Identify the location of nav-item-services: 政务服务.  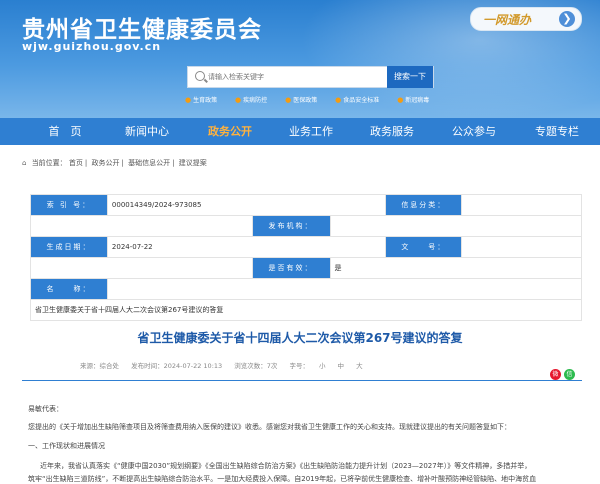
(392, 131).